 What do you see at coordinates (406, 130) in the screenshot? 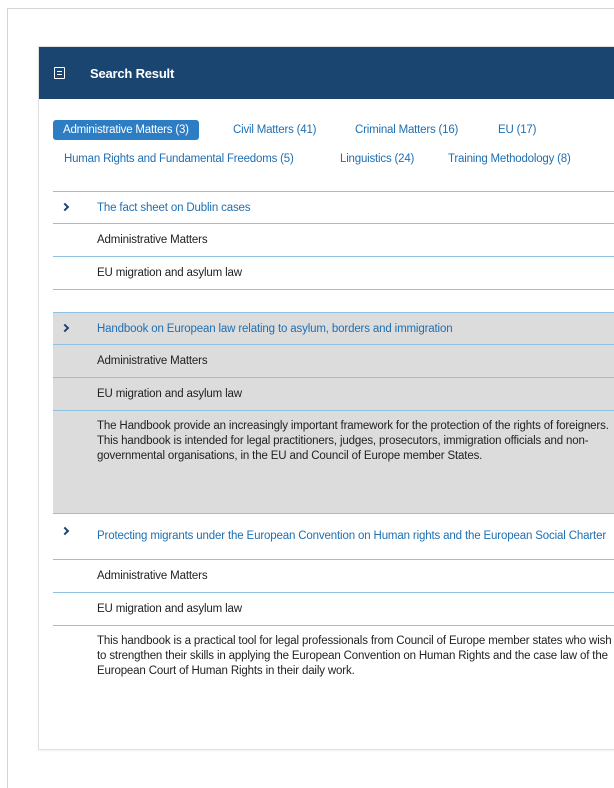
I see `tab-criminal-matters: Criminal Matters (16)` at bounding box center [406, 130].